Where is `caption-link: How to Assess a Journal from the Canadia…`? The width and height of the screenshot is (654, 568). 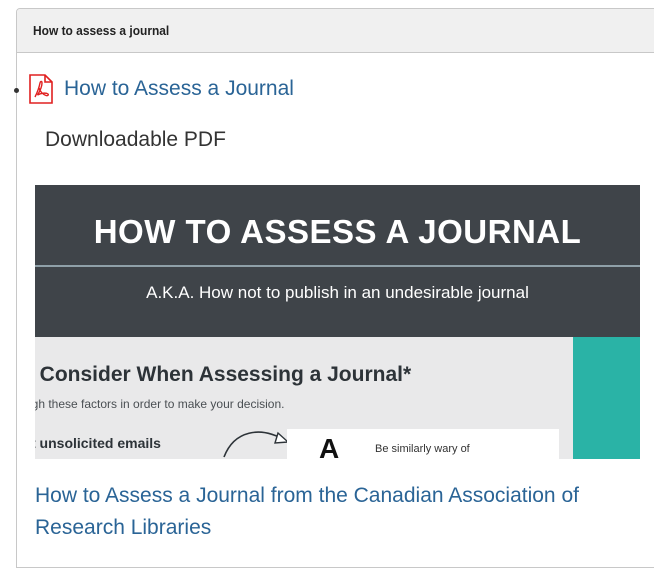 caption-link: How to Assess a Journal from the Canadia… is located at coordinates (315, 512).